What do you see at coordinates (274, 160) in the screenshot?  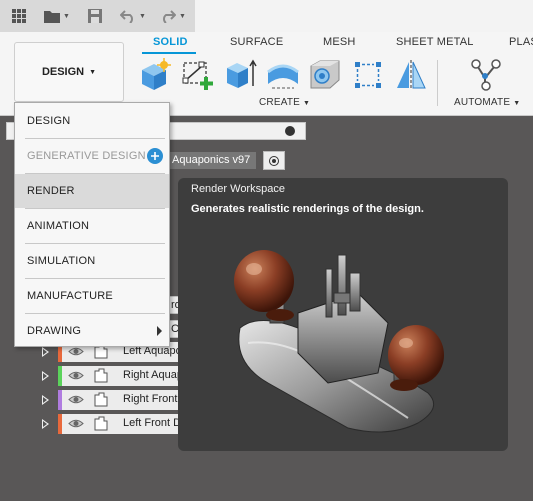 I see `activate-radio` at bounding box center [274, 160].